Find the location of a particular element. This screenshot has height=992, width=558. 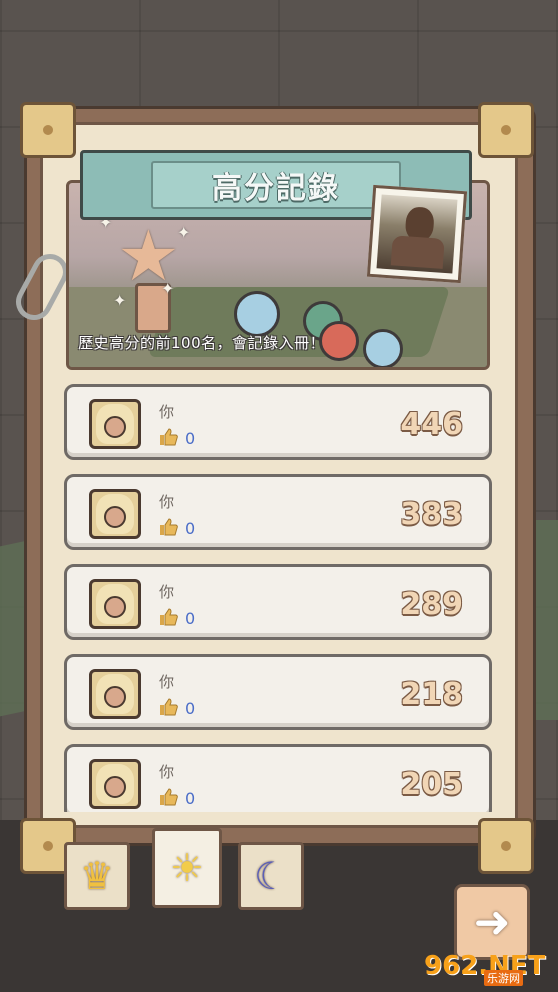

score-value: 289 is located at coordinates (431, 604).